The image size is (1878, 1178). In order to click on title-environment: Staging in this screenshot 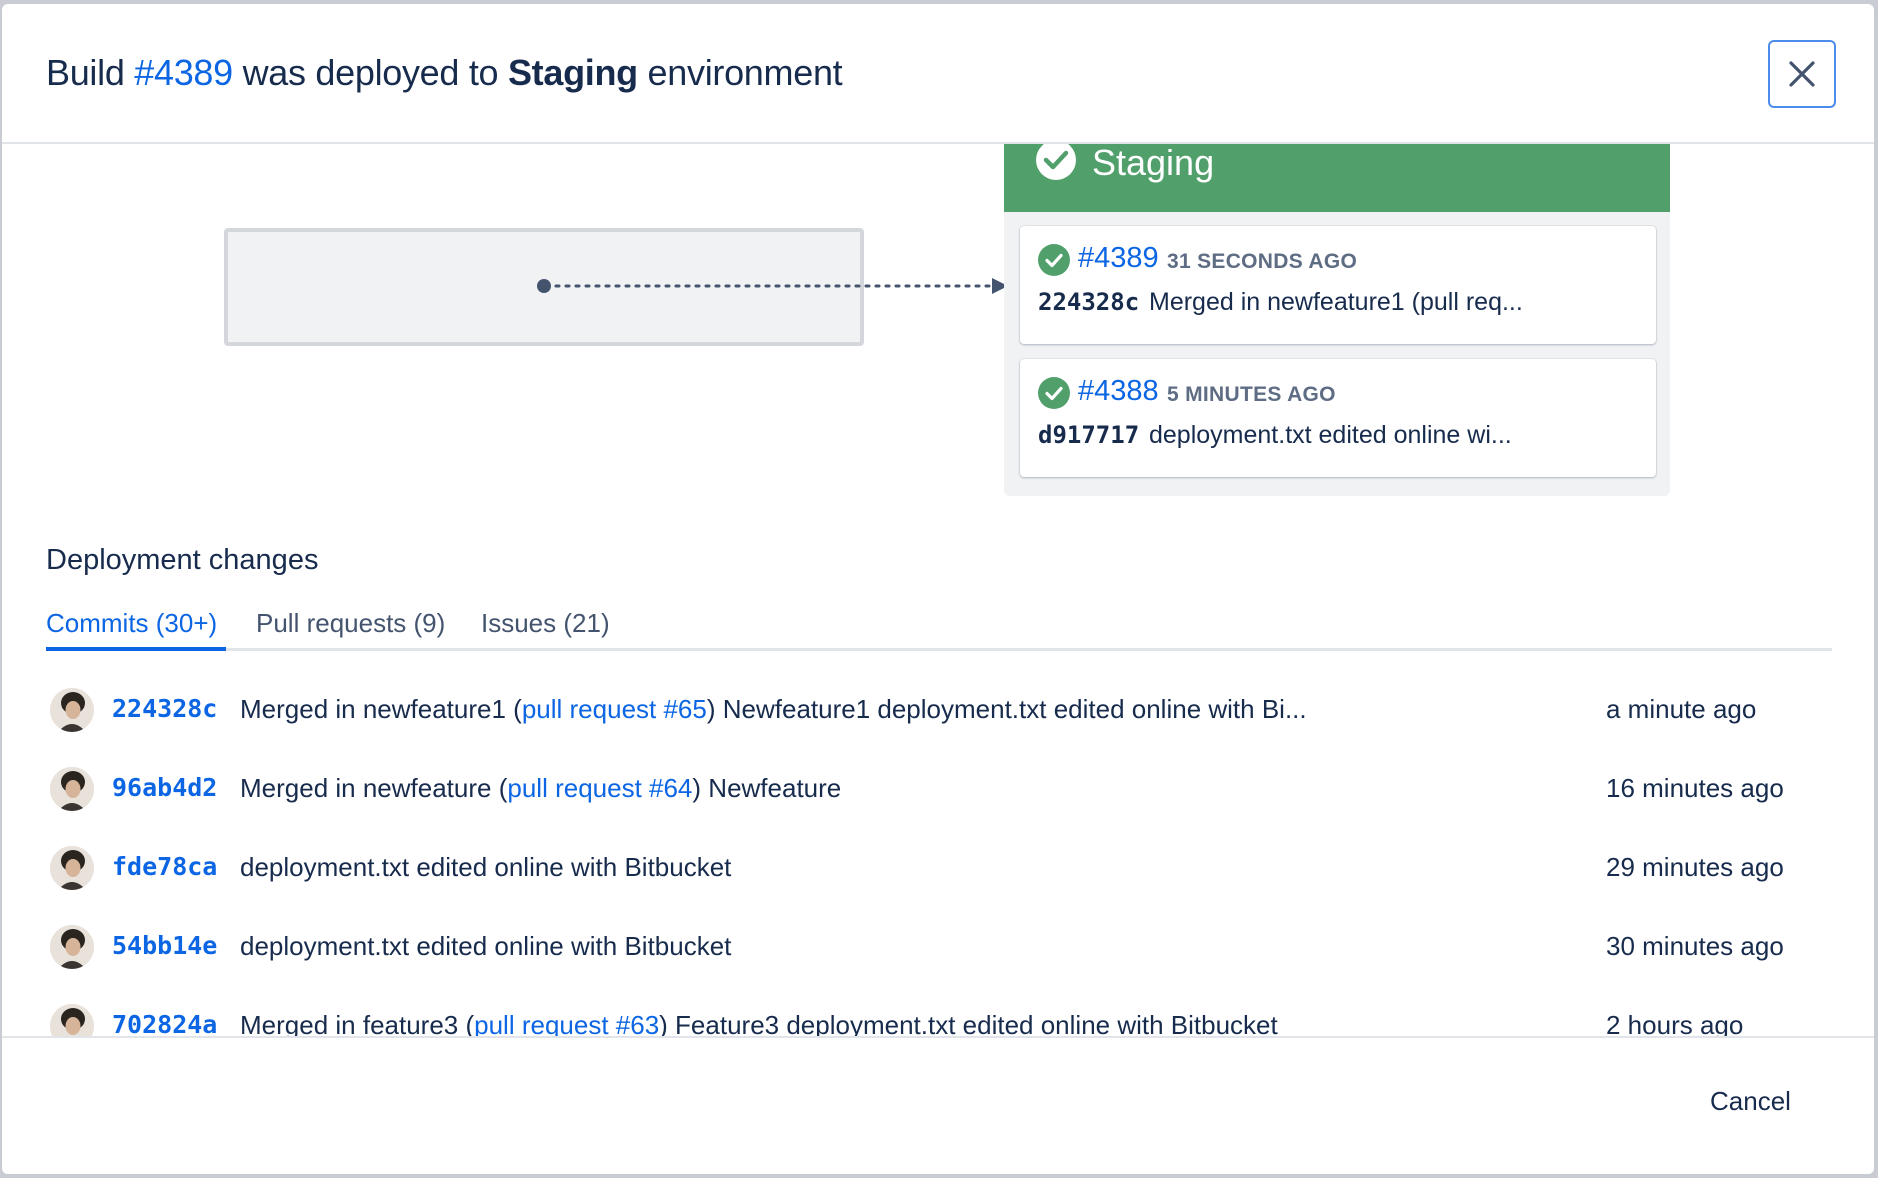, I will do `click(572, 72)`.